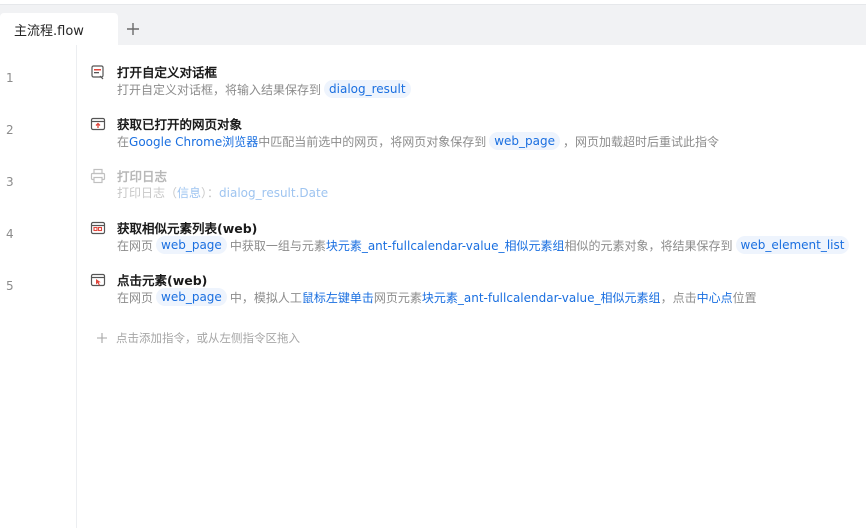  I want to click on line-number: 4, so click(10, 234).